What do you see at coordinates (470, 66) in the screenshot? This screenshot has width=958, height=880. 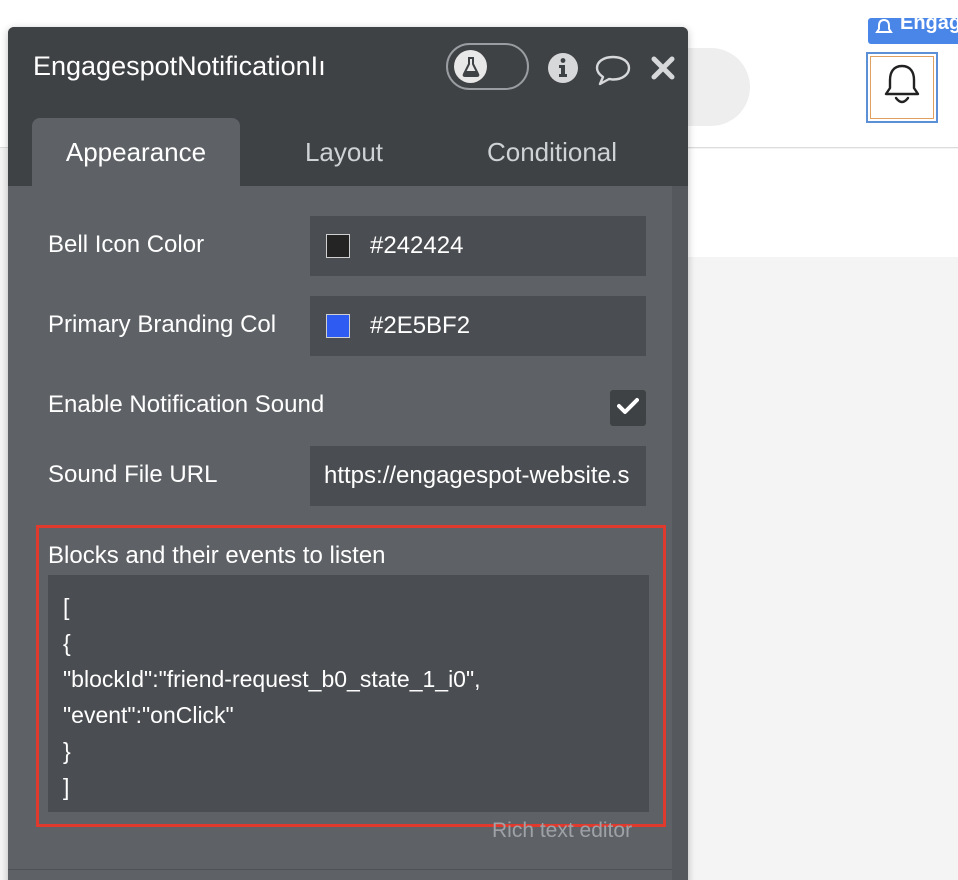 I see `flask-icon` at bounding box center [470, 66].